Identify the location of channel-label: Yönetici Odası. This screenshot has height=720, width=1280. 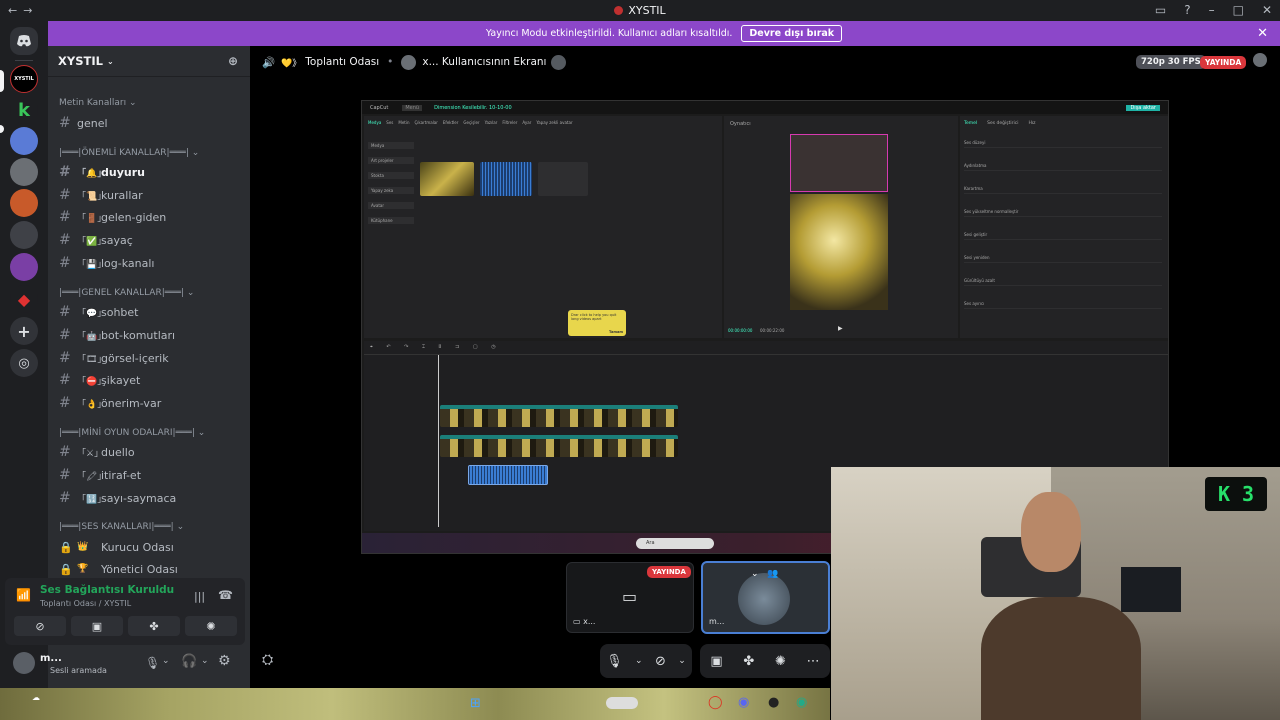
(139, 569).